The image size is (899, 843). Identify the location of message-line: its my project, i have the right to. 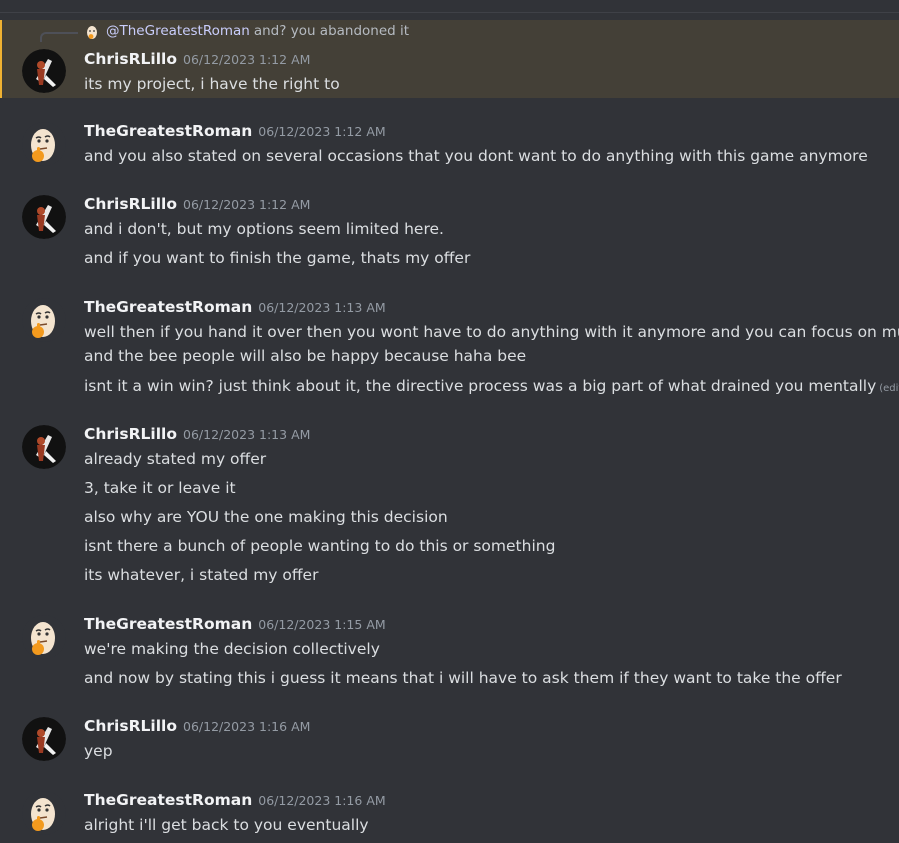
(212, 84).